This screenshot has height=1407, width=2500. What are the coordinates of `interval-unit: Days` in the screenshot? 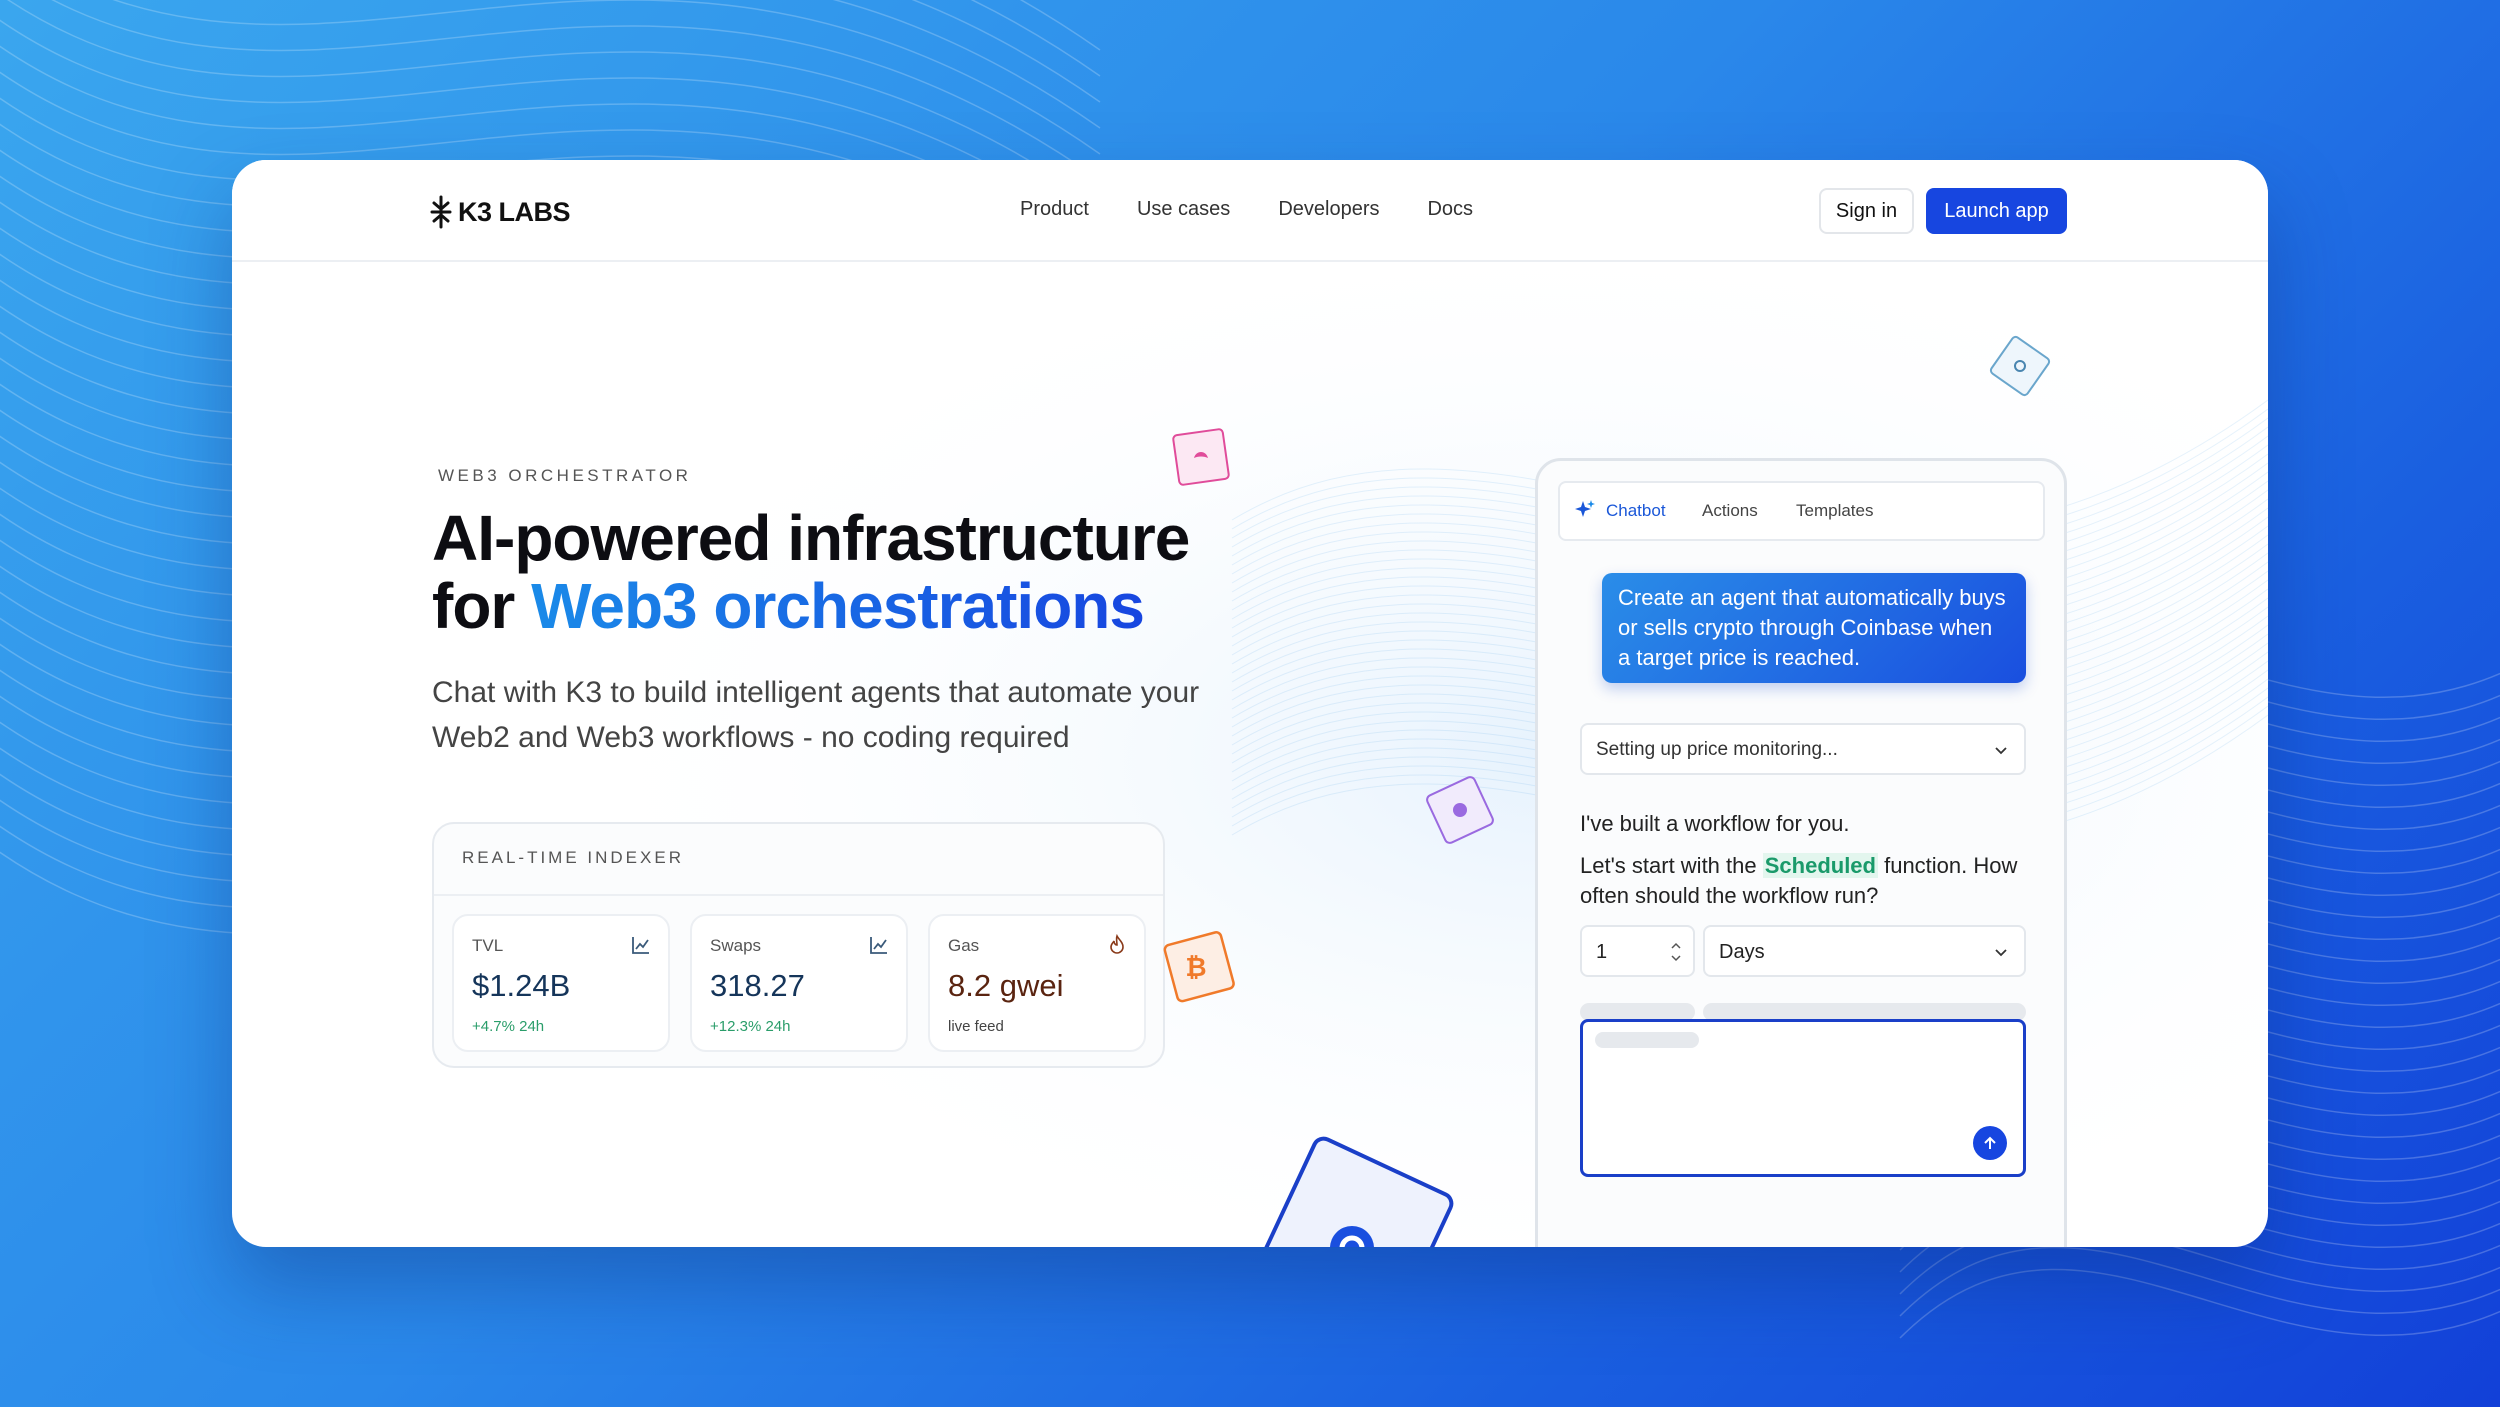 It's located at (1742, 952).